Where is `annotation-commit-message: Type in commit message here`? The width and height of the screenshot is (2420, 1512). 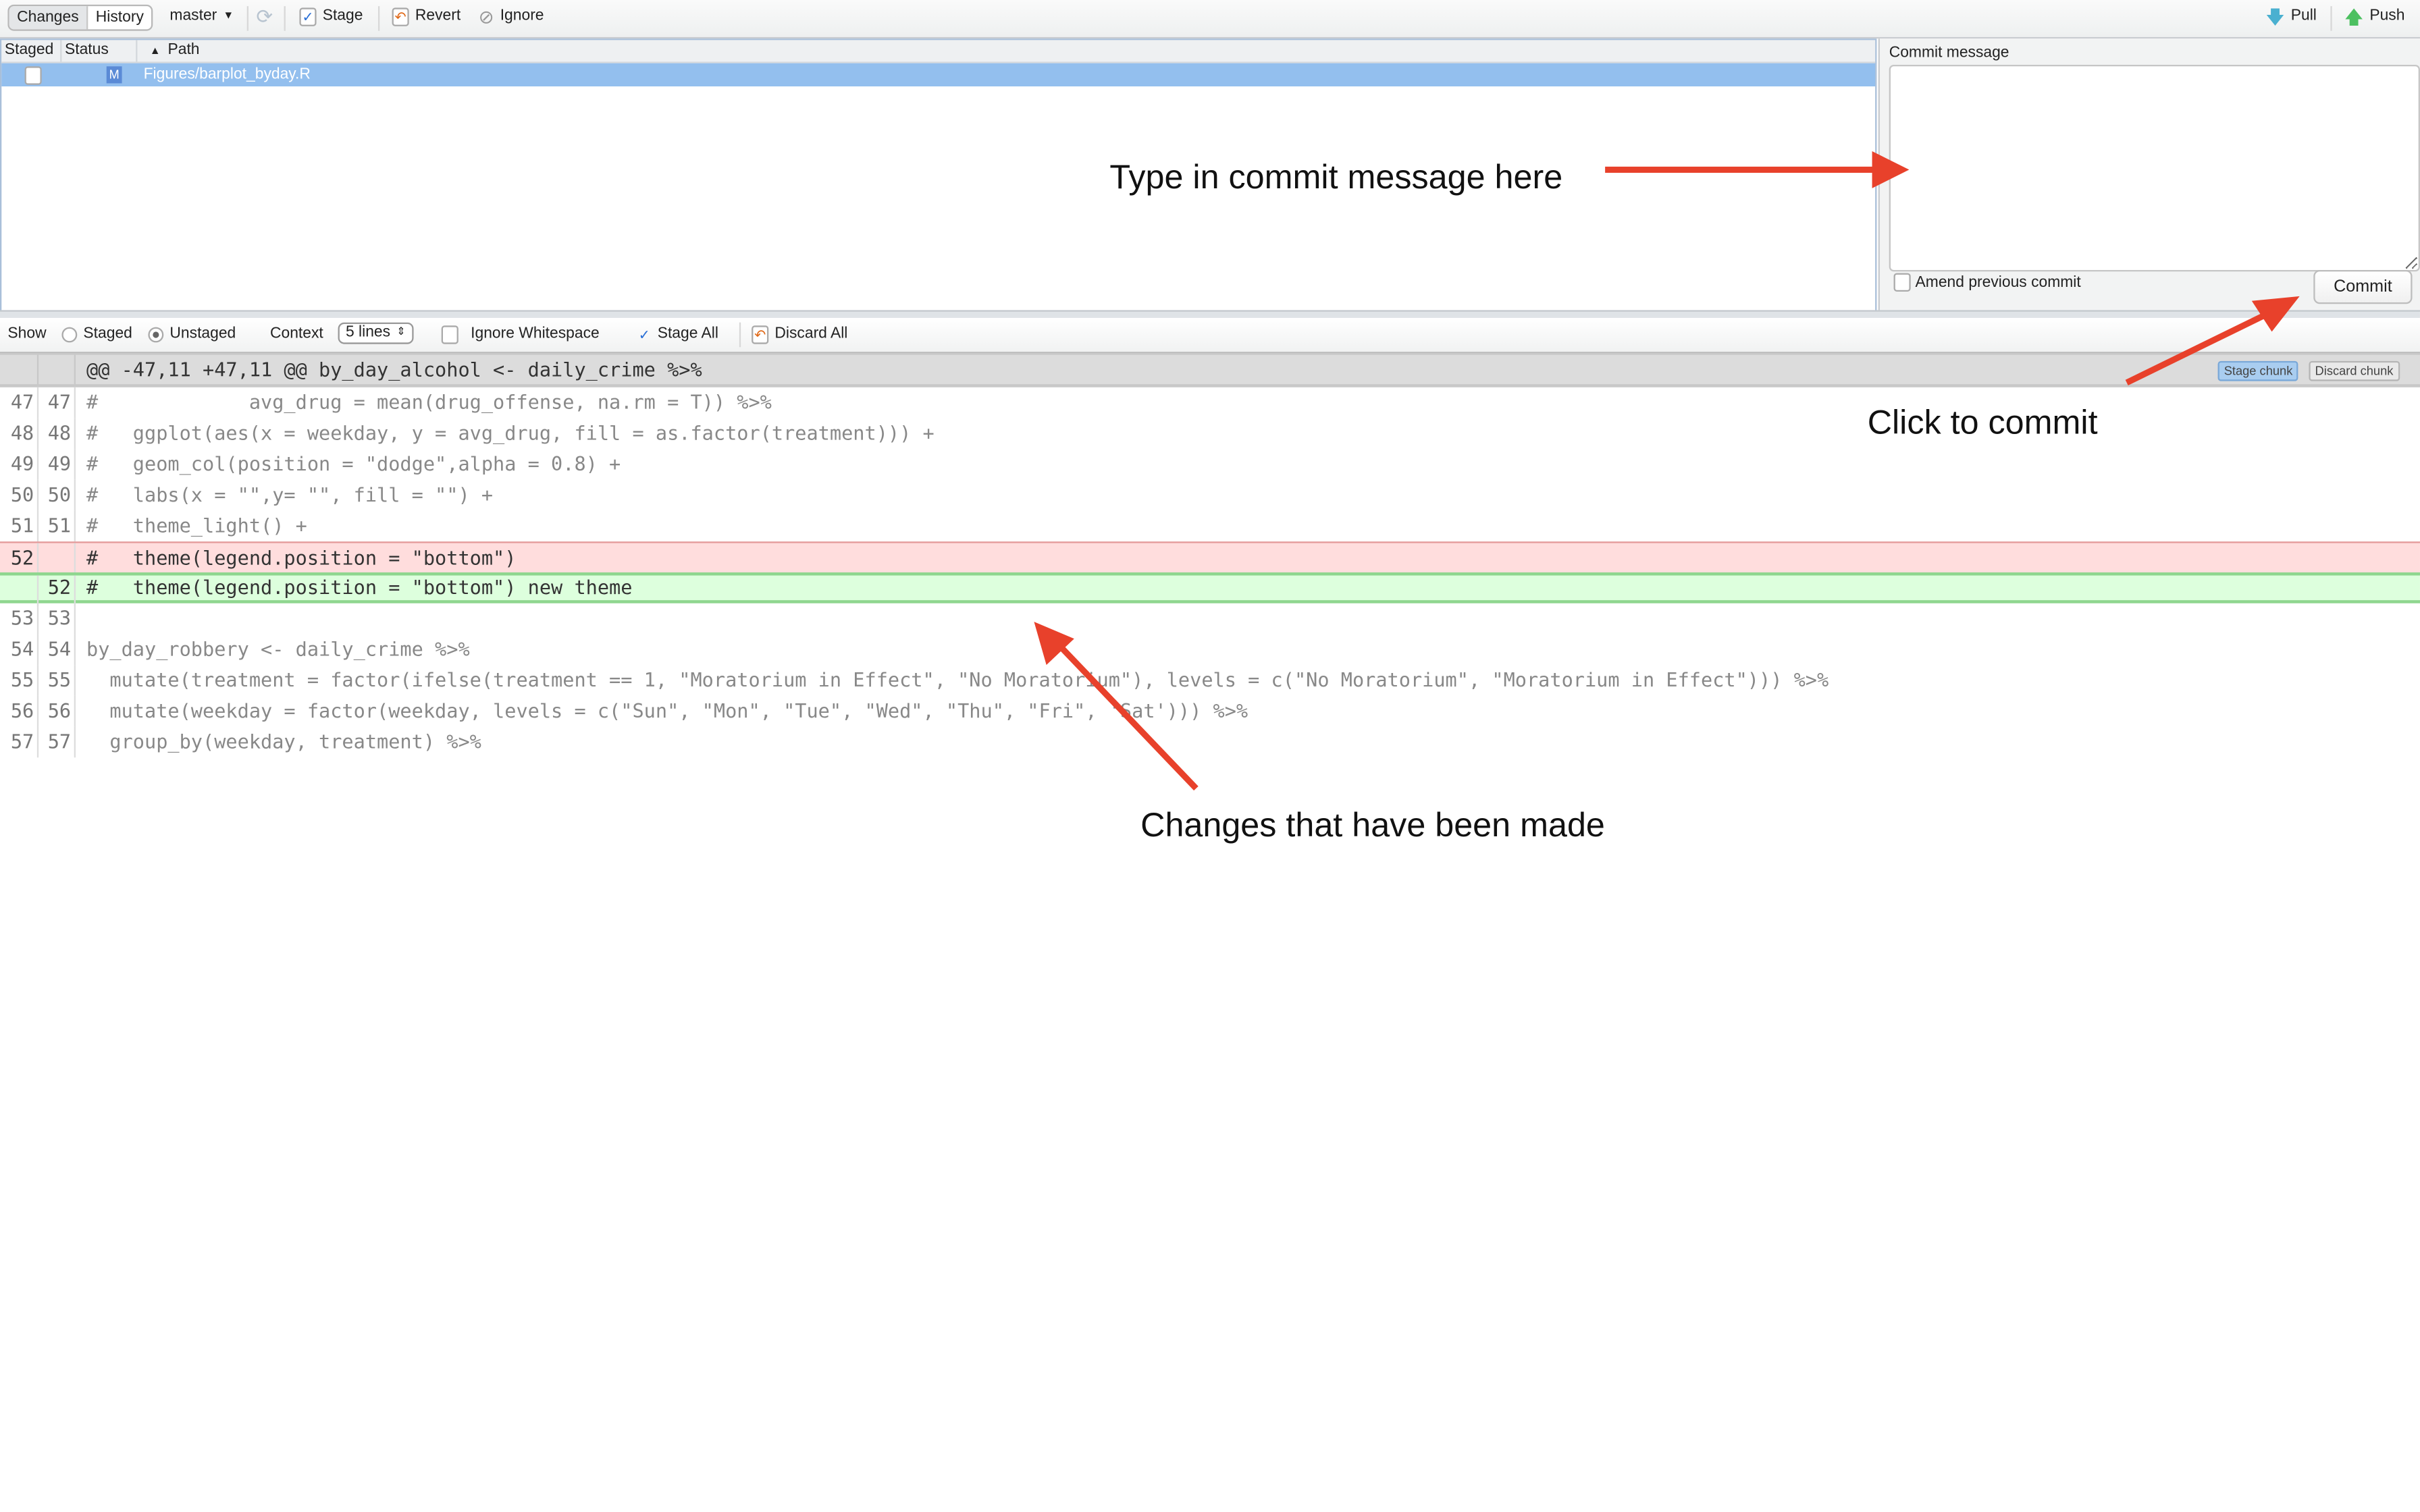
annotation-commit-message: Type in commit message here is located at coordinates (1336, 176).